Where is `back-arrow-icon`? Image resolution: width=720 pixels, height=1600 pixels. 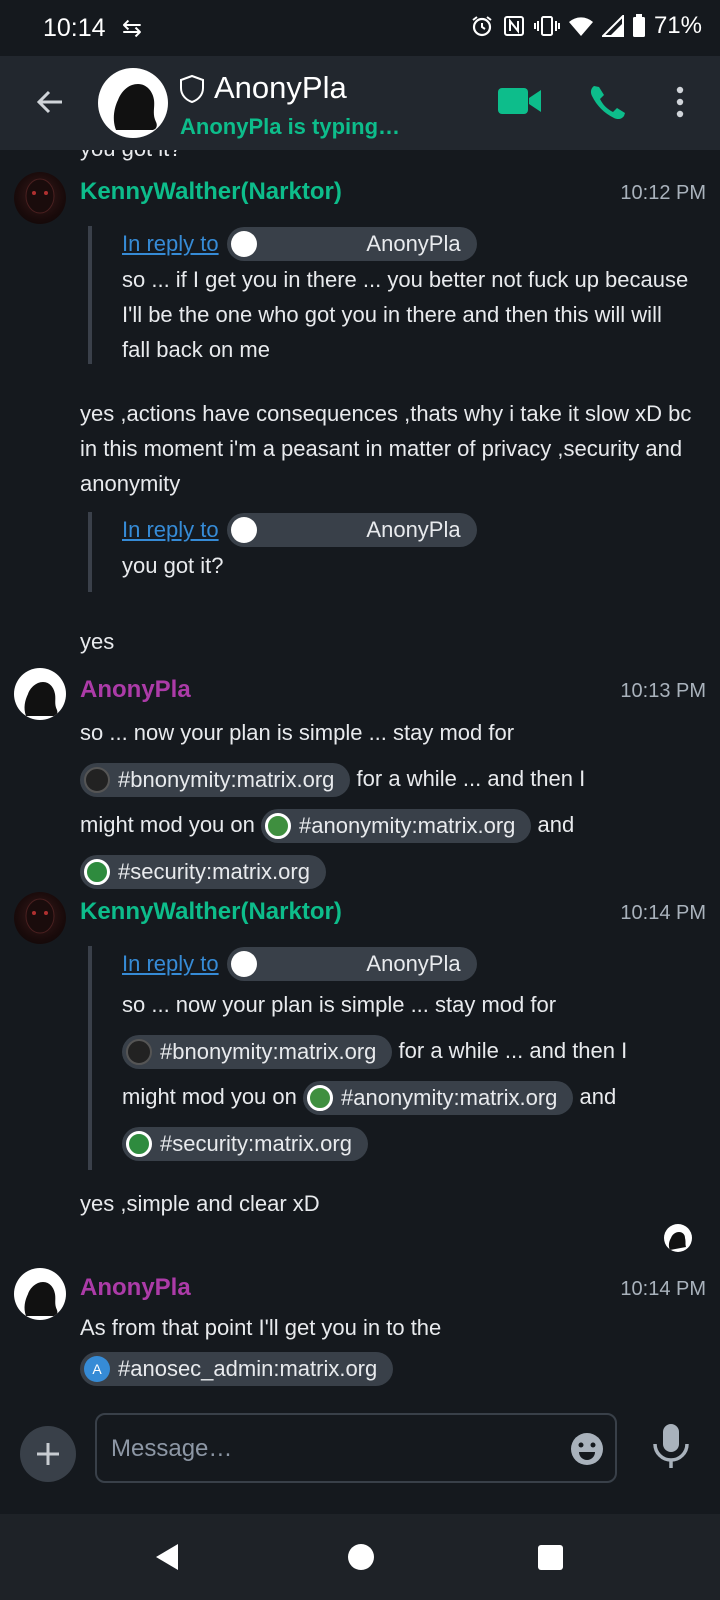
back-arrow-icon is located at coordinates (50, 102).